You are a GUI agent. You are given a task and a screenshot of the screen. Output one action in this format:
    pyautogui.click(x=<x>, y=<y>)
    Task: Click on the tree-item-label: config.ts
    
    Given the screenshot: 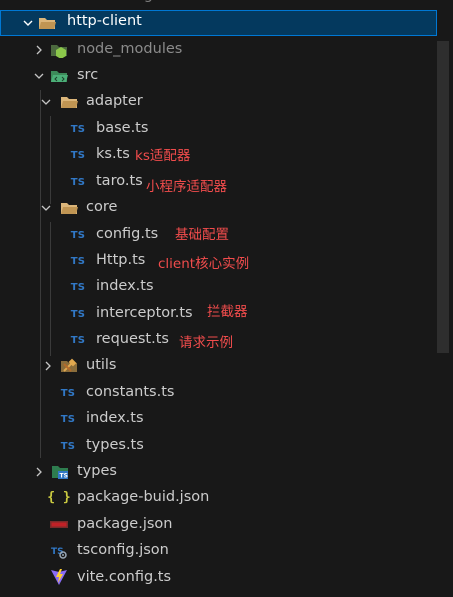 What is the action you would take?
    pyautogui.click(x=127, y=234)
    